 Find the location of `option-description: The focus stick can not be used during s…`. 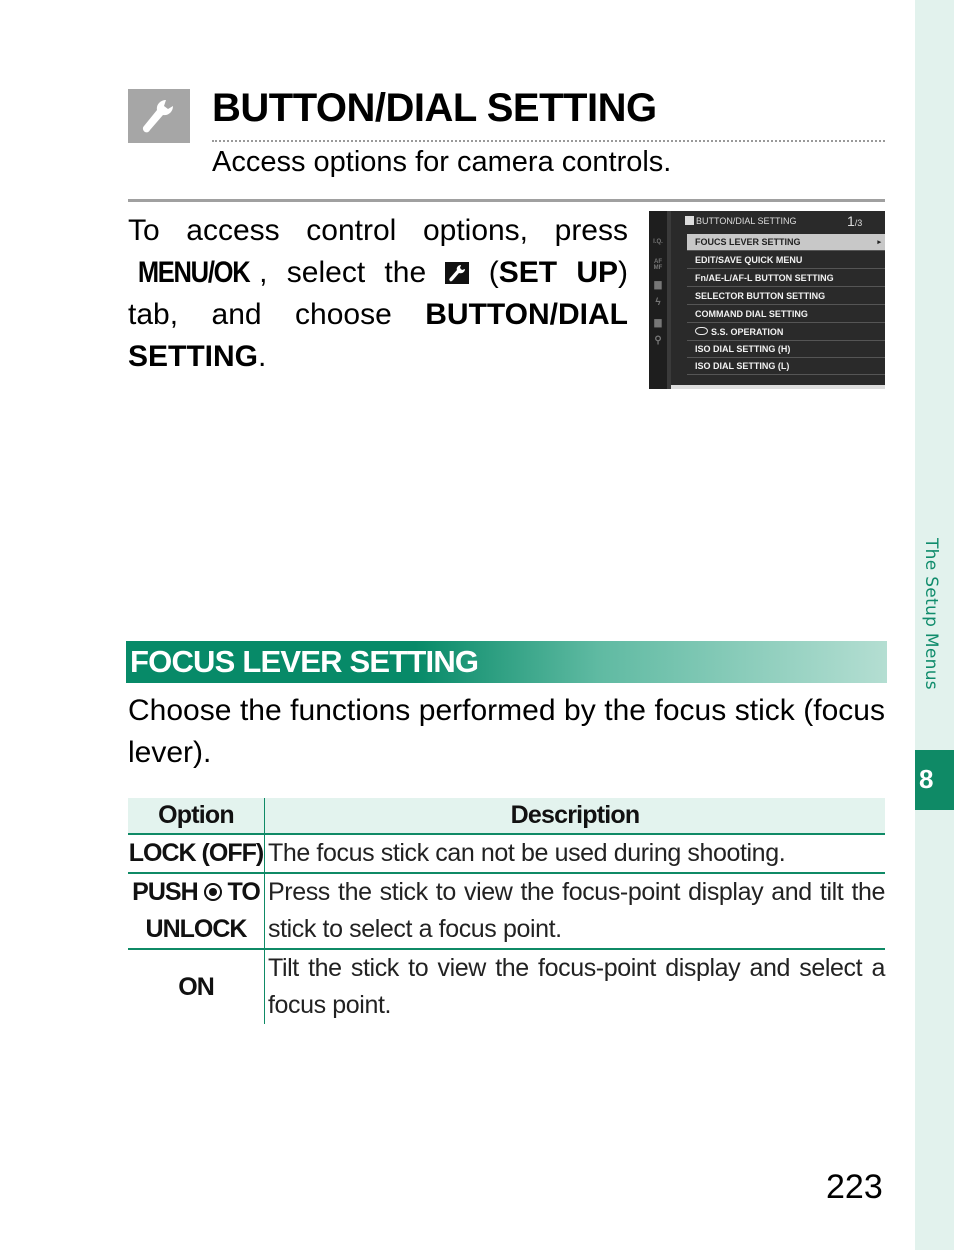

option-description: The focus stick can not be used during s… is located at coordinates (574, 854).